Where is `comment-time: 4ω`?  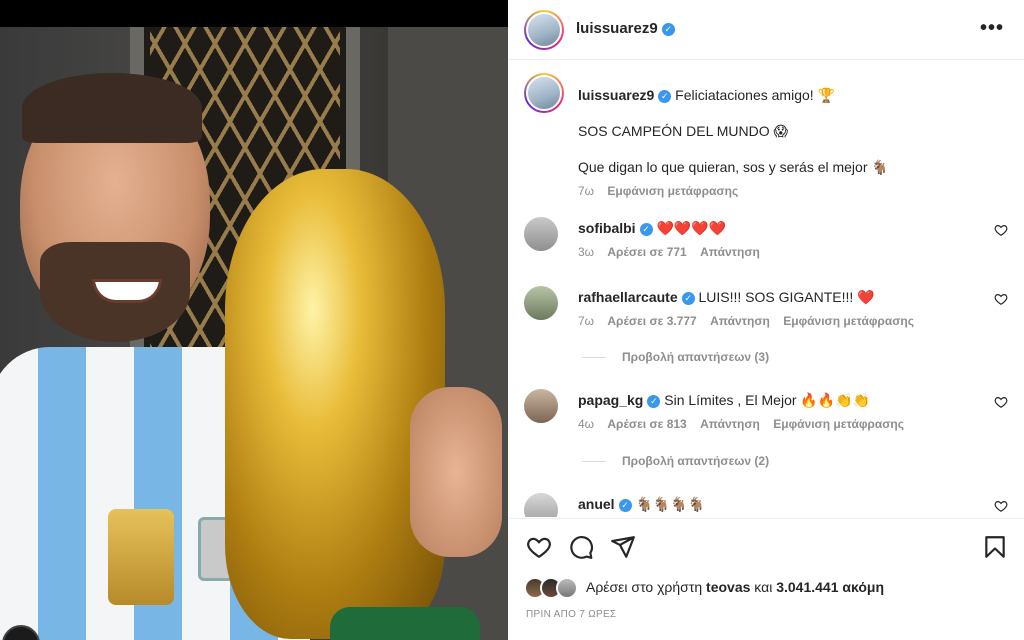 comment-time: 4ω is located at coordinates (586, 424).